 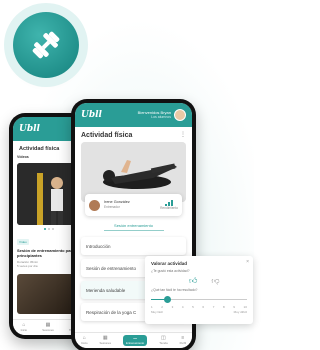 I want to click on nav-perfil: ≡ Perfil, so click(x=182, y=341).